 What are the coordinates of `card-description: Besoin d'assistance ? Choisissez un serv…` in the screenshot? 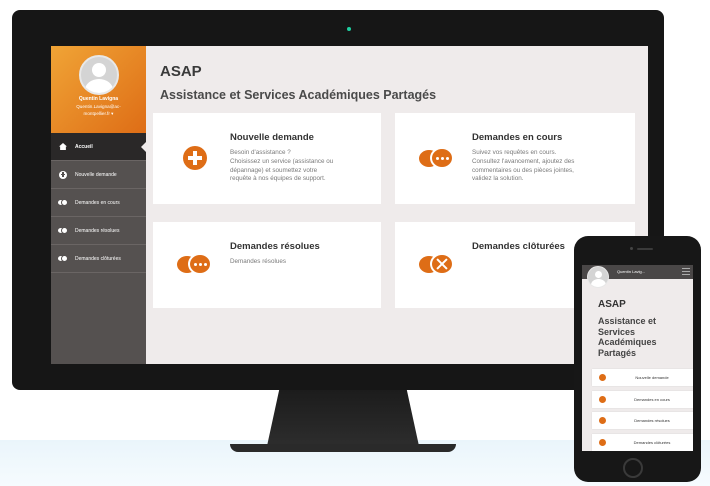 It's located at (282, 166).